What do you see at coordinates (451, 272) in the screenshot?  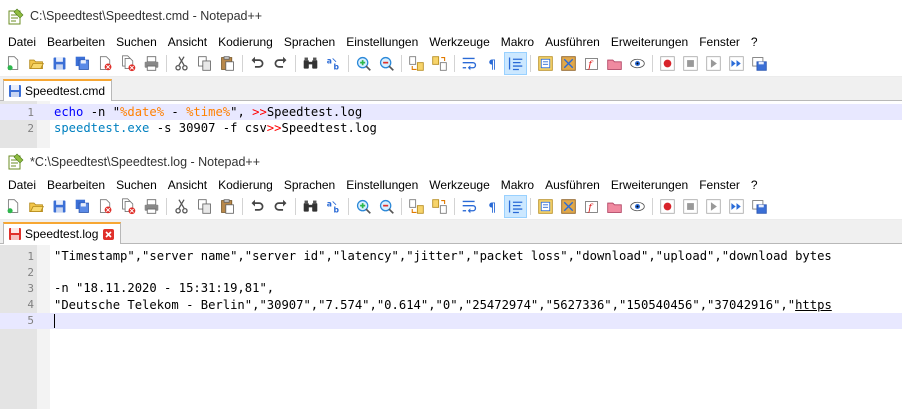 I see `code-line: 2` at bounding box center [451, 272].